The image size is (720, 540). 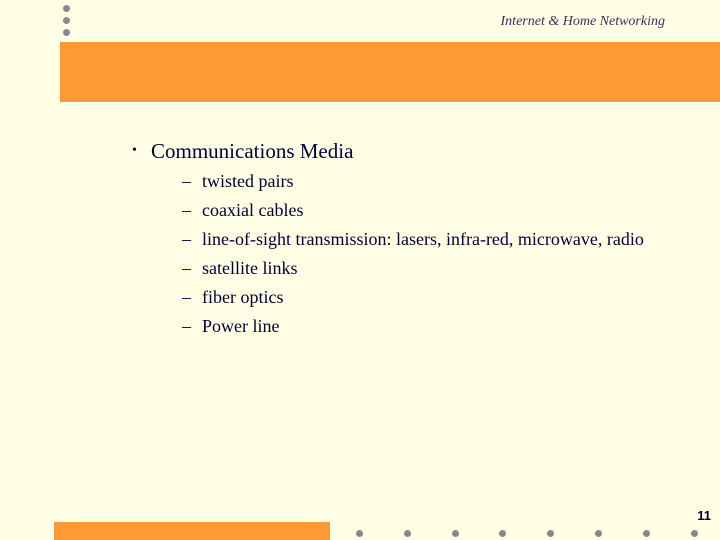 What do you see at coordinates (427, 268) in the screenshot?
I see `list-item: – satellite links` at bounding box center [427, 268].